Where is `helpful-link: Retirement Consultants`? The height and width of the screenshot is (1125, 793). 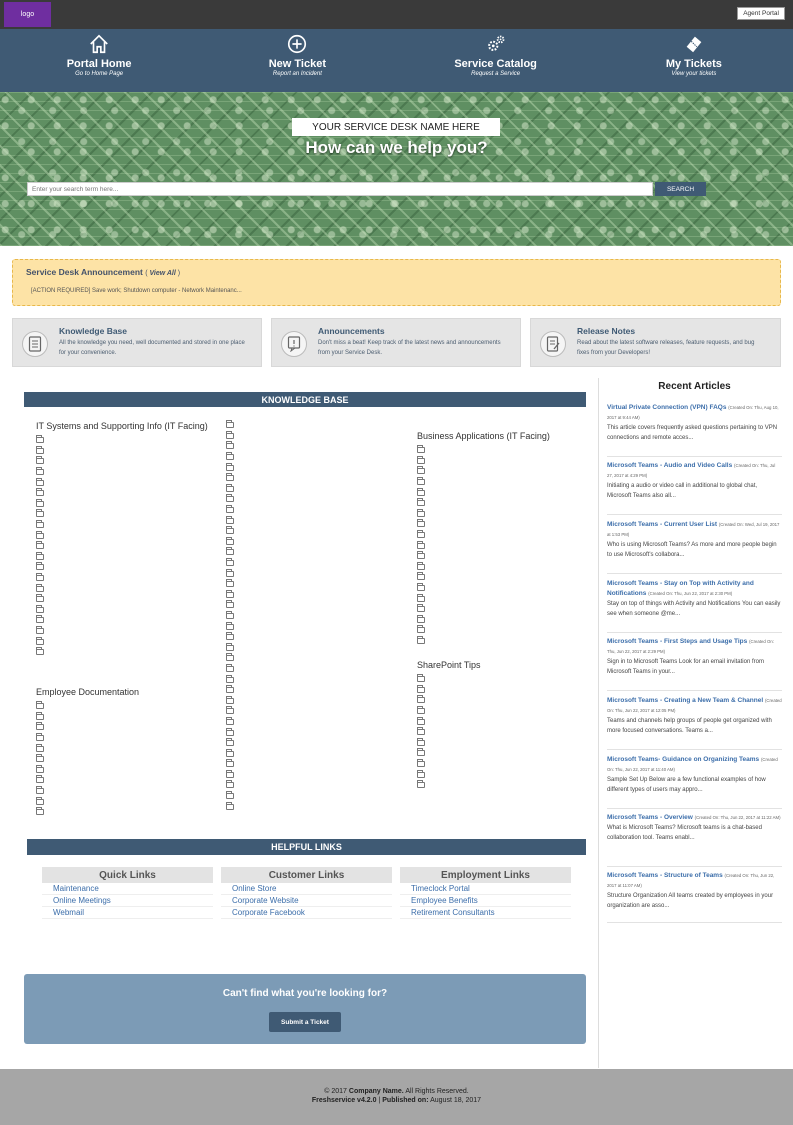 helpful-link: Retirement Consultants is located at coordinates (485, 913).